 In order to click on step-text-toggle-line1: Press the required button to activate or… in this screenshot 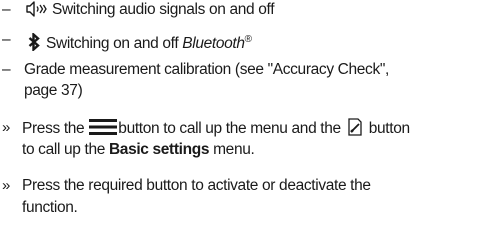, I will do `click(196, 185)`.